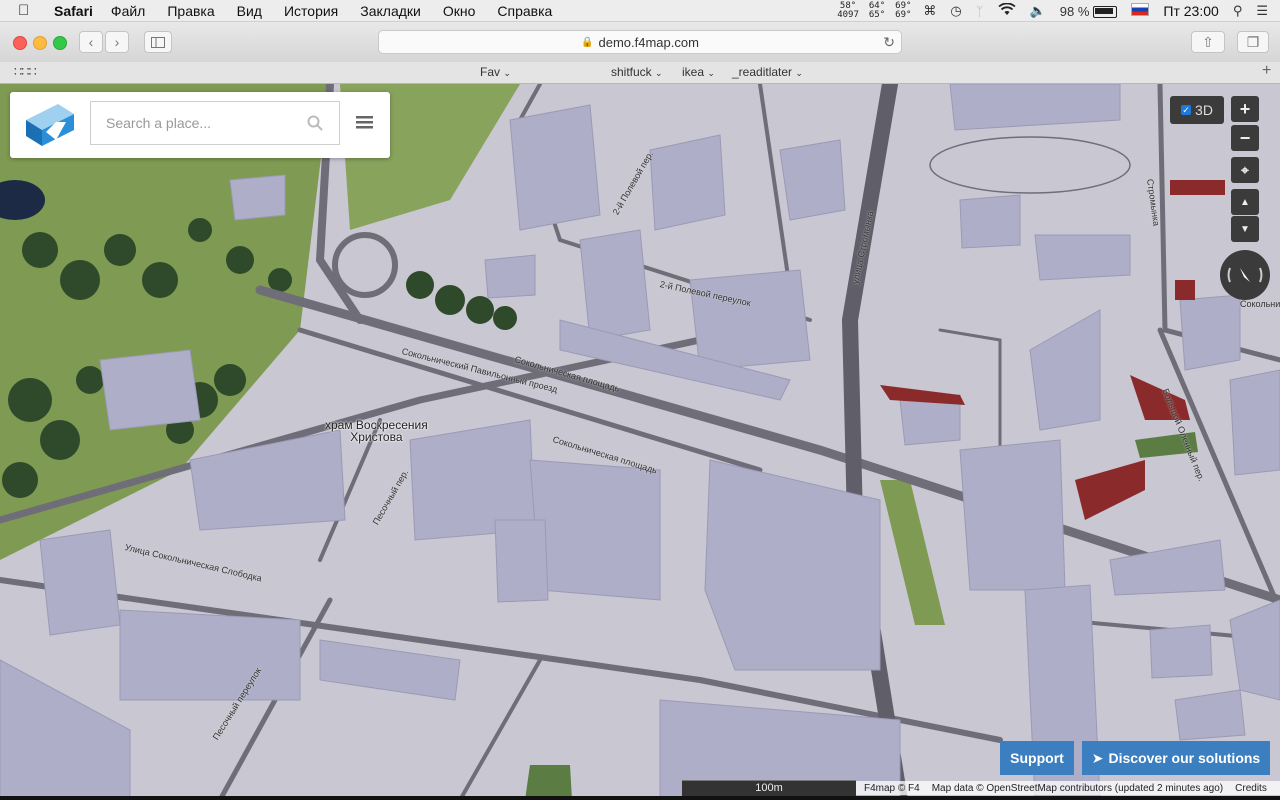 The width and height of the screenshot is (1280, 800). I want to click on bookmark-folder-ikea: ikea ⌄, so click(698, 72).